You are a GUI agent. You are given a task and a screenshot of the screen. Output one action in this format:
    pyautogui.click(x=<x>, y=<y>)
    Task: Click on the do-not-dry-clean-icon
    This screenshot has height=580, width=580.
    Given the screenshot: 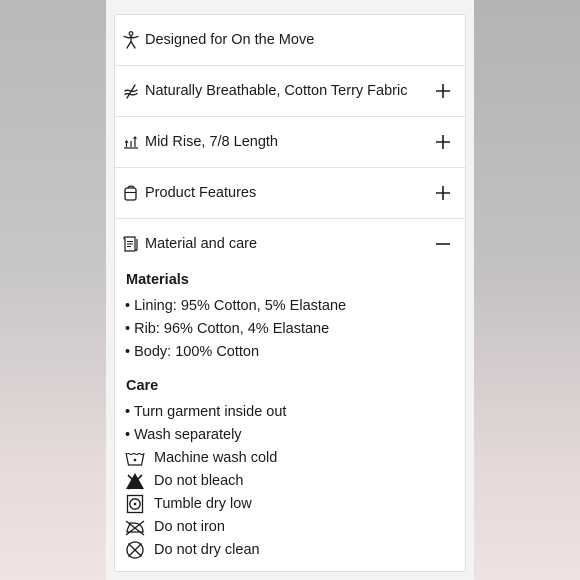 What is the action you would take?
    pyautogui.click(x=135, y=550)
    